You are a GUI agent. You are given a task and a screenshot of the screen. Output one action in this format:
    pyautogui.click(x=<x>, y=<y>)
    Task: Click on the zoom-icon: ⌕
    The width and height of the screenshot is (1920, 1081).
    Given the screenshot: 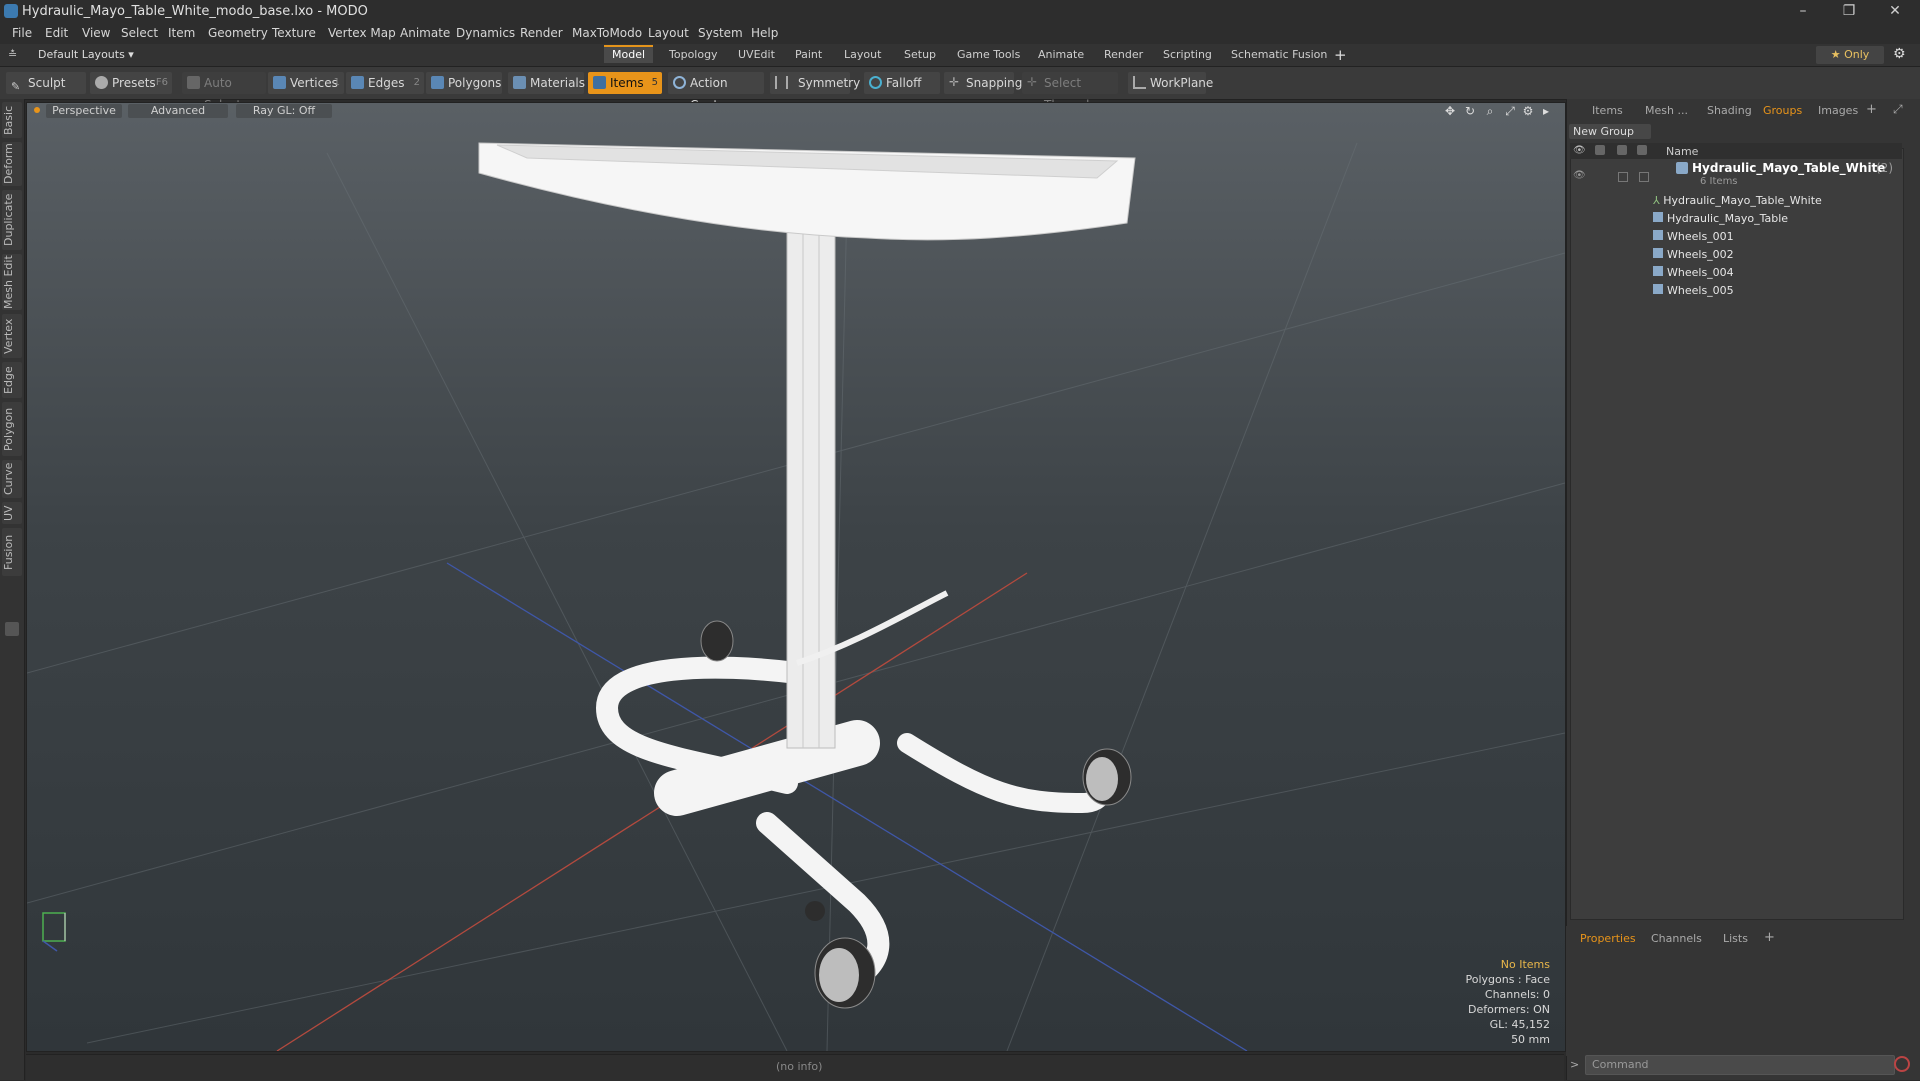 What is the action you would take?
    pyautogui.click(x=1490, y=111)
    